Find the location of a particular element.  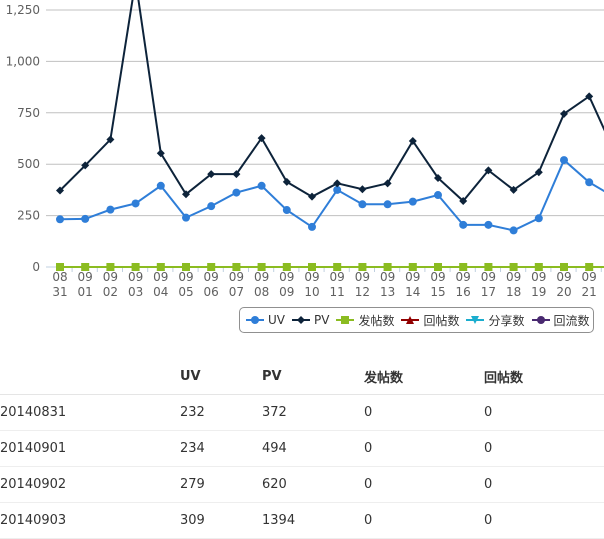

x-tick-label-day: 19 is located at coordinates (538, 292).